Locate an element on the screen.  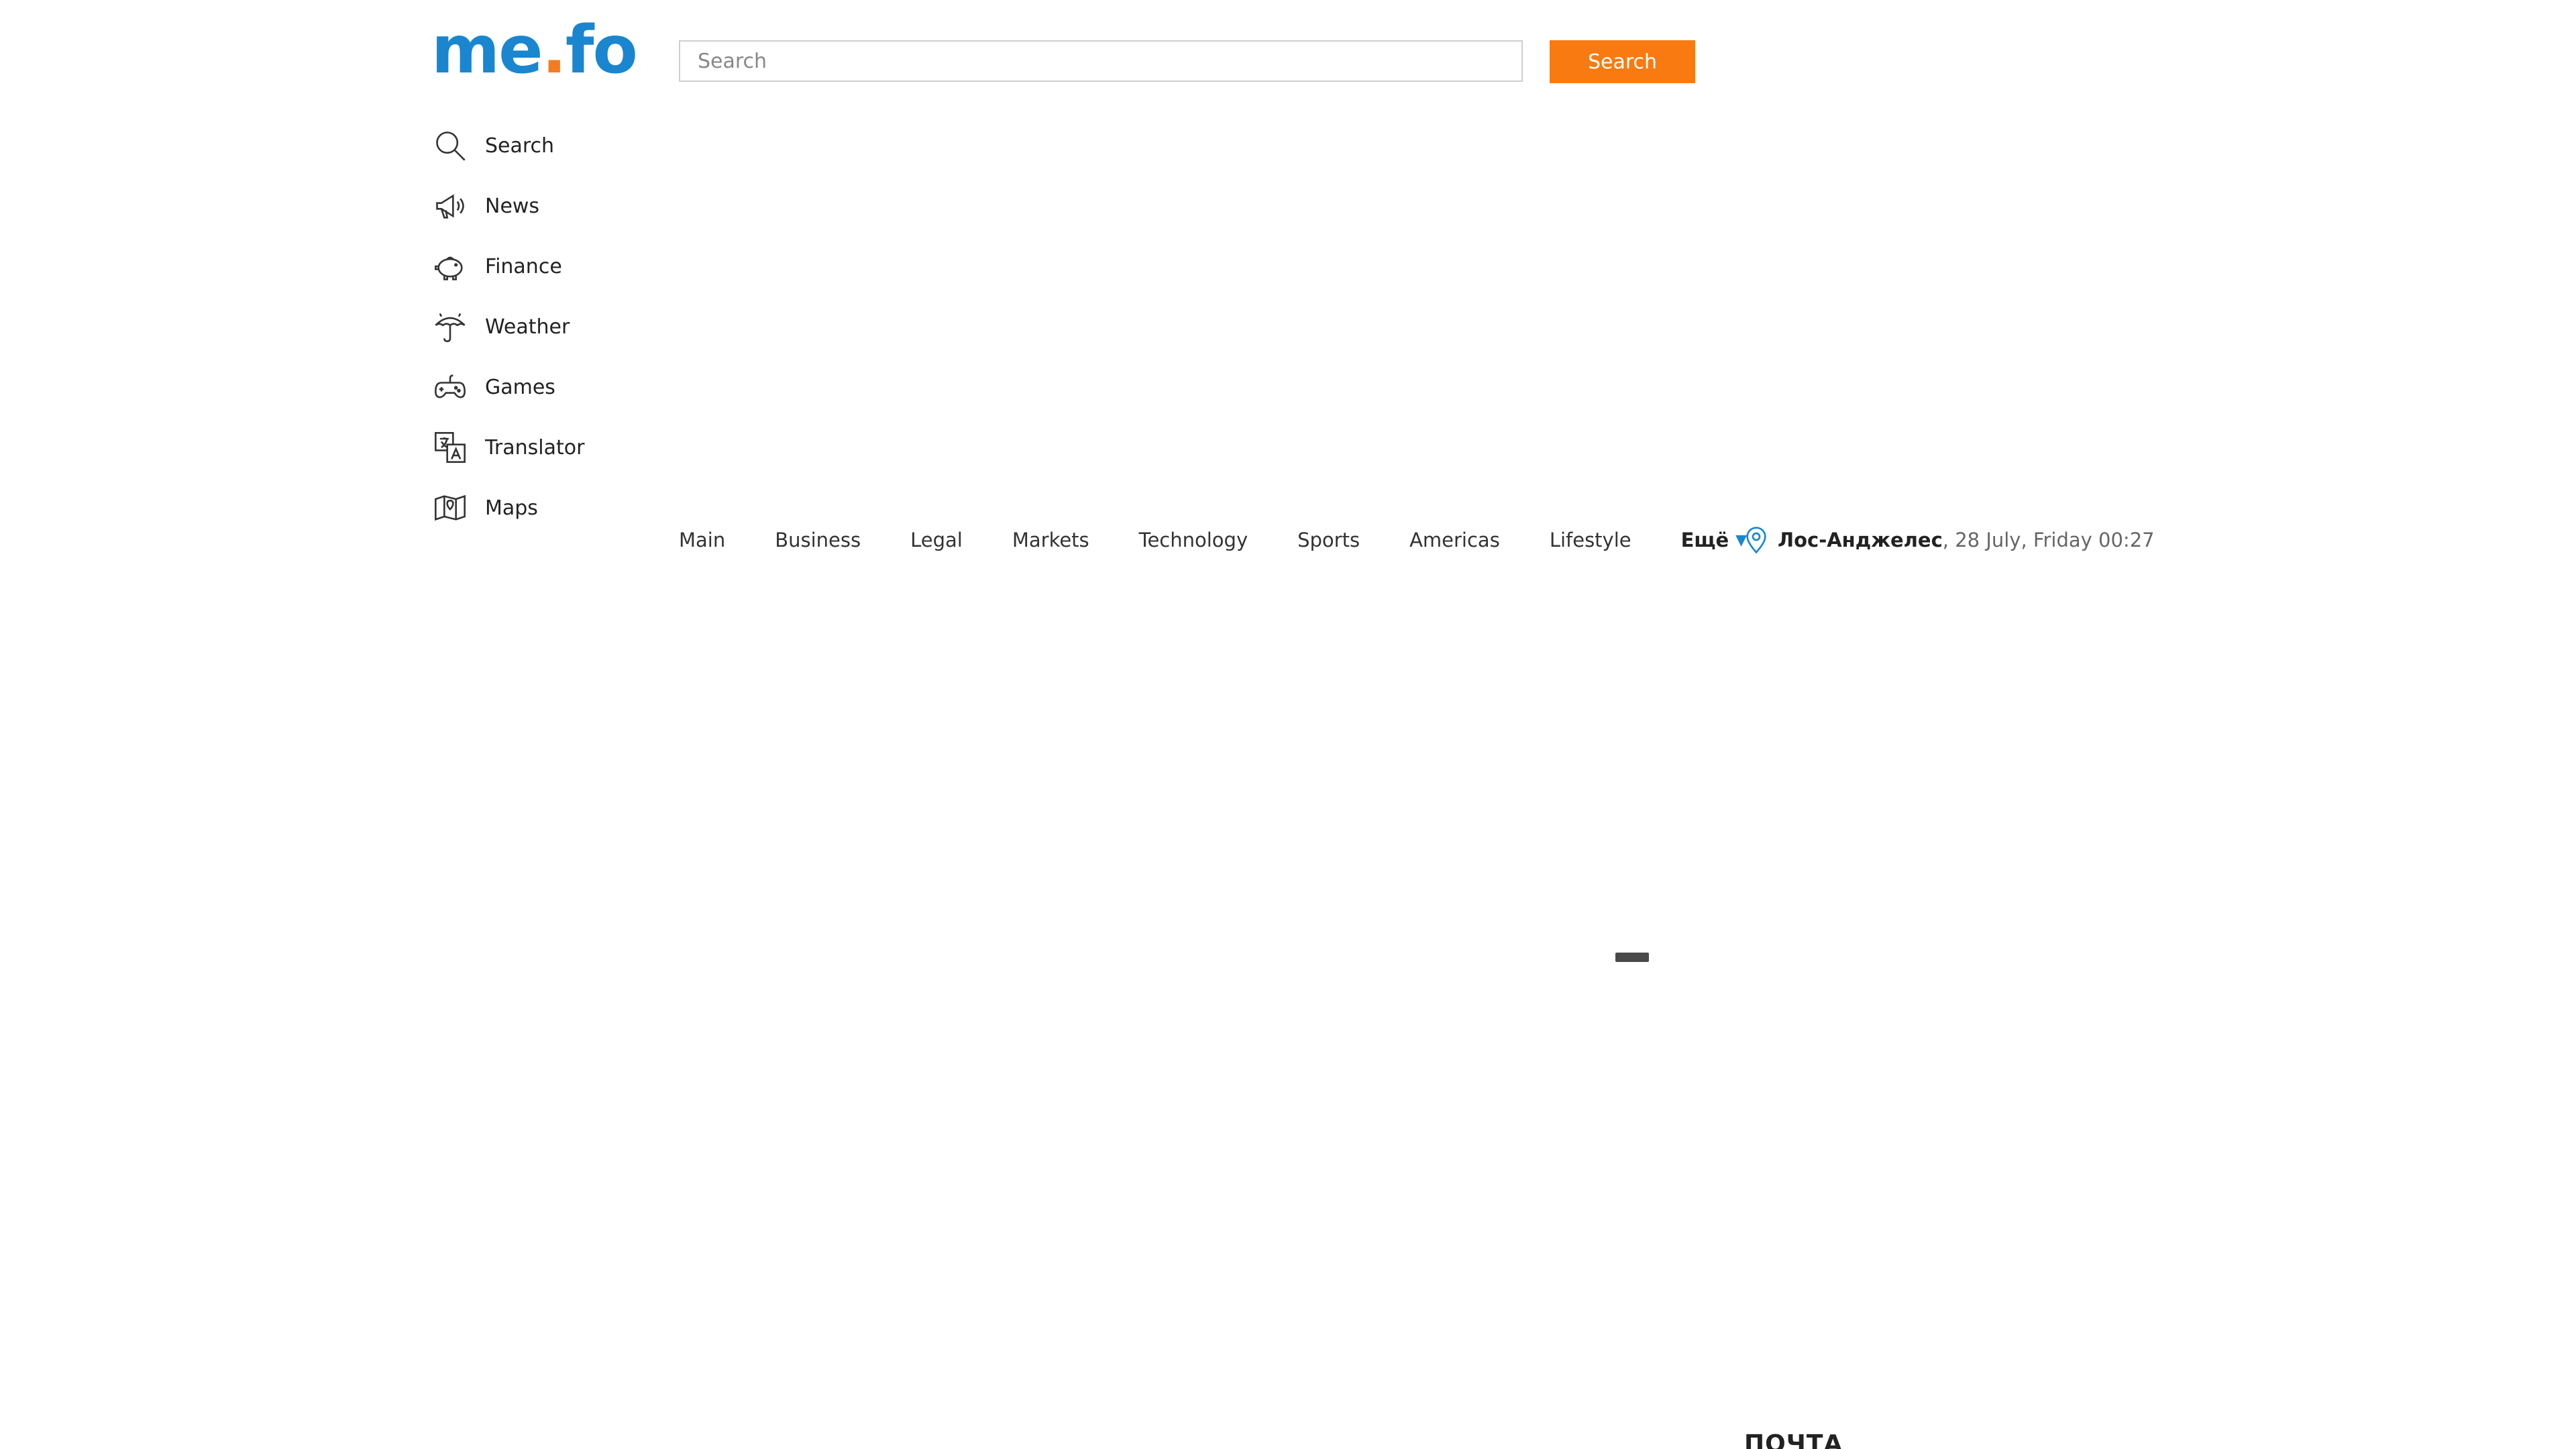
search-button: Search is located at coordinates (1622, 61).